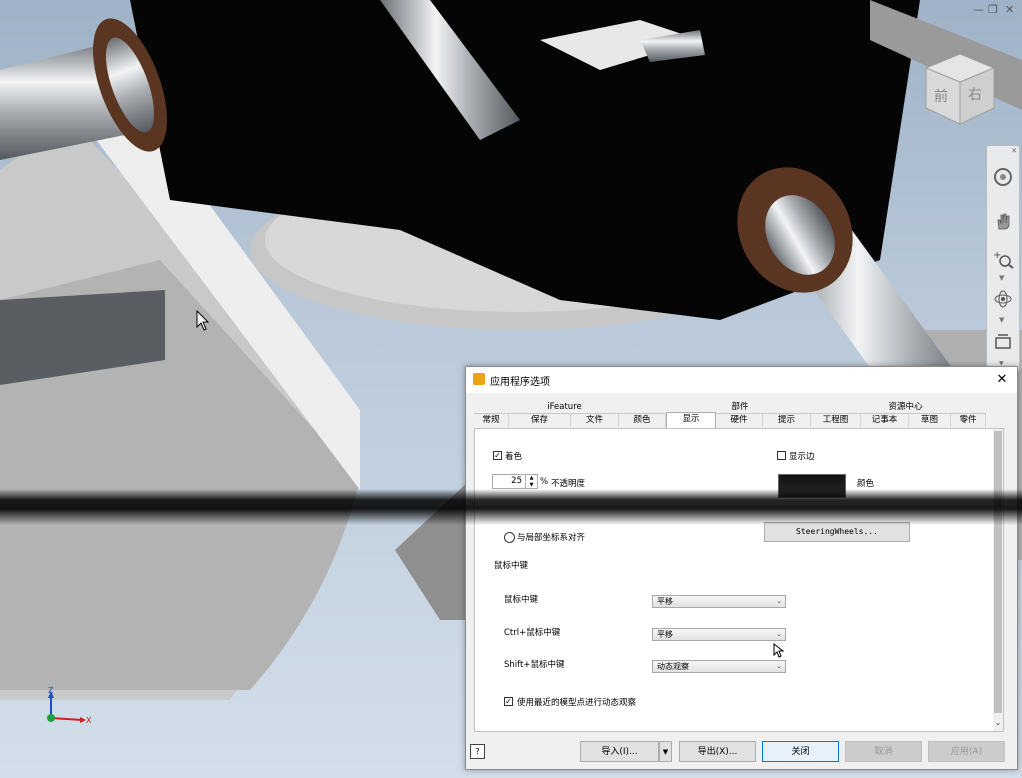  I want to click on middle-button-label: 鼠标中键, so click(521, 600).